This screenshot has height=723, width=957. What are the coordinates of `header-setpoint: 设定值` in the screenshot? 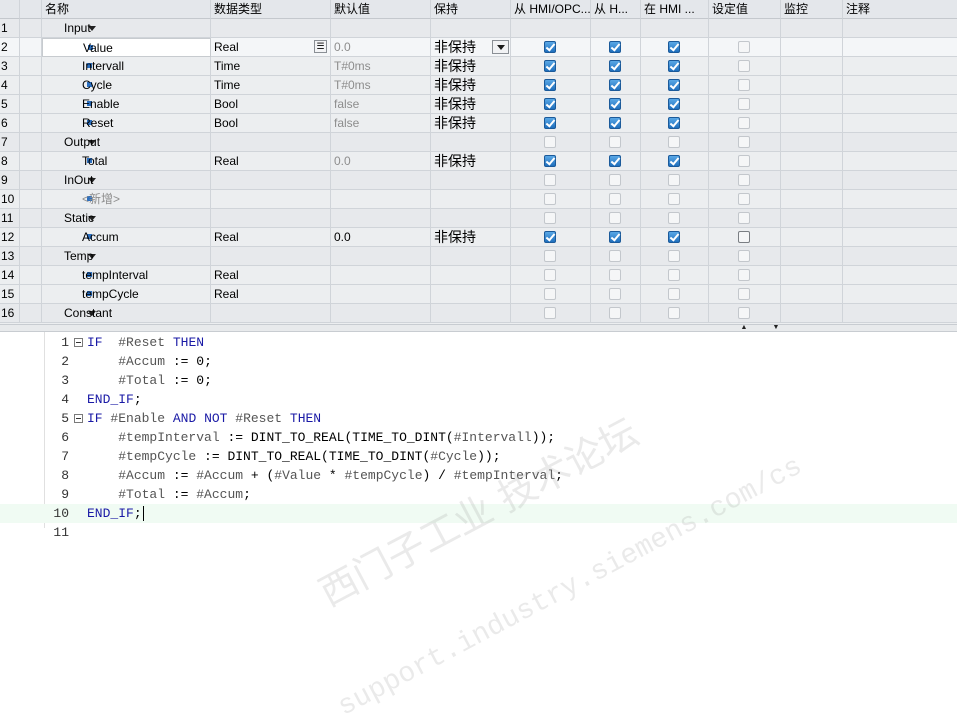 It's located at (745, 9).